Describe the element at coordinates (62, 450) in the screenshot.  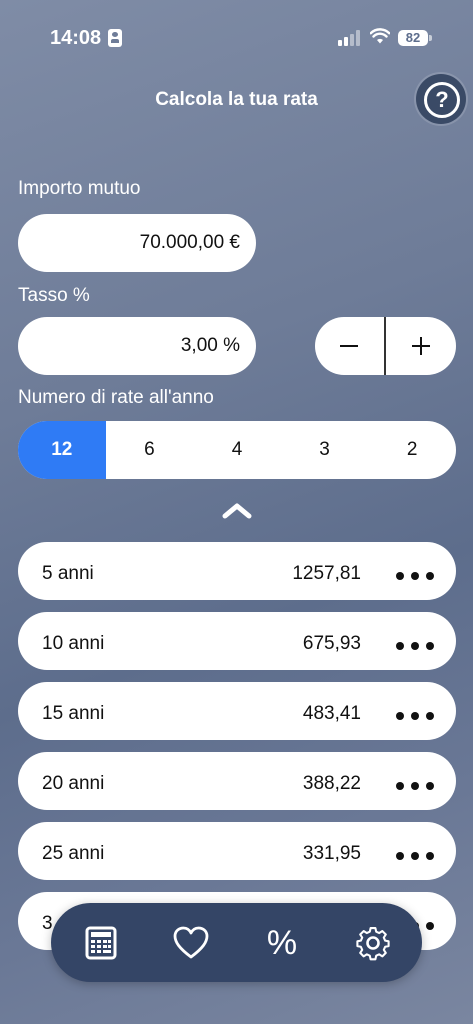
I see `segment-option-12: 12` at that location.